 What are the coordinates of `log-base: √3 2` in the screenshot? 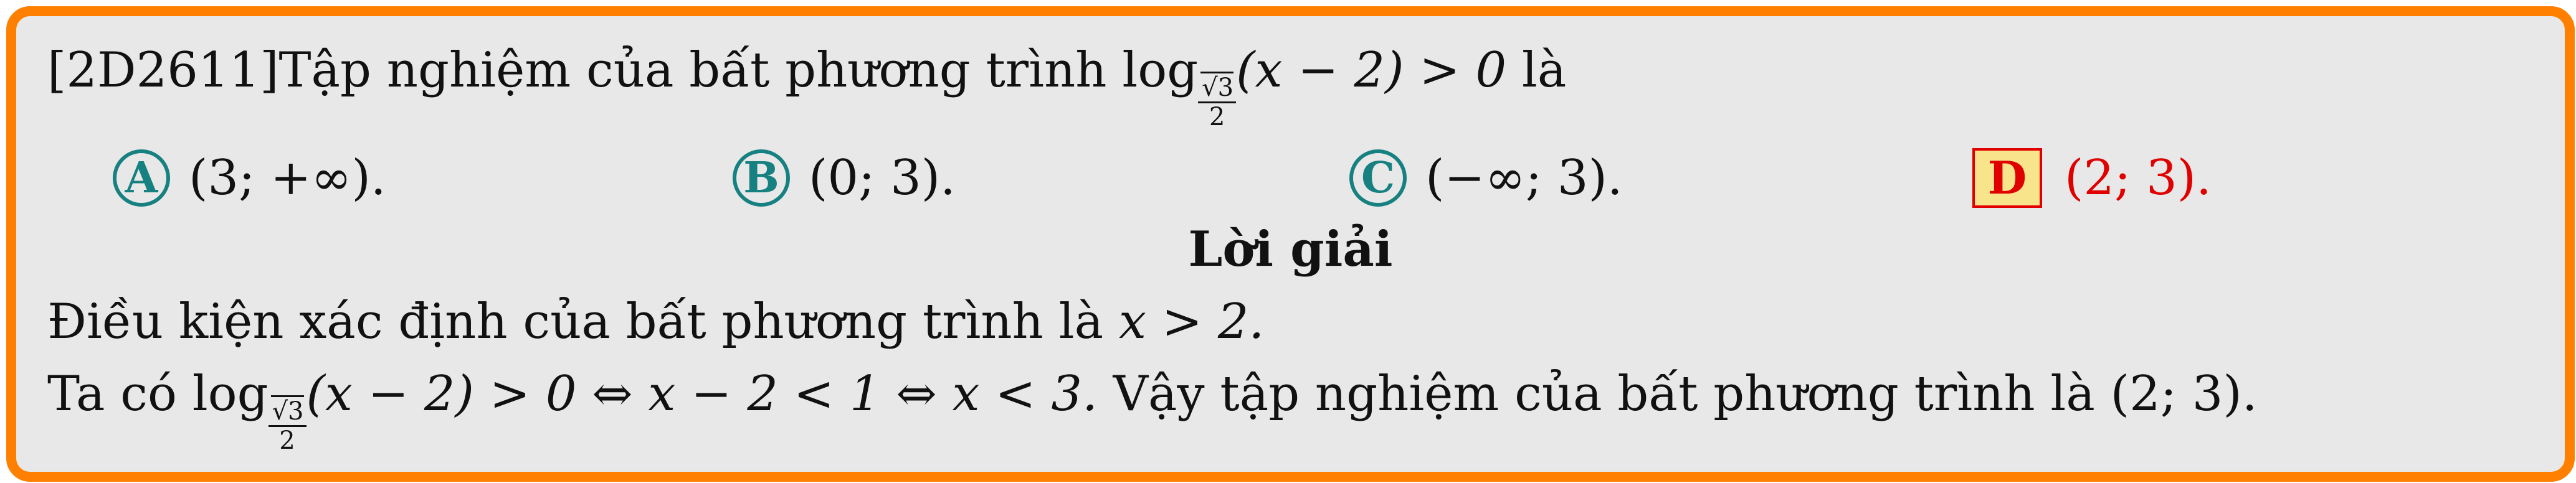 It's located at (1217, 101).